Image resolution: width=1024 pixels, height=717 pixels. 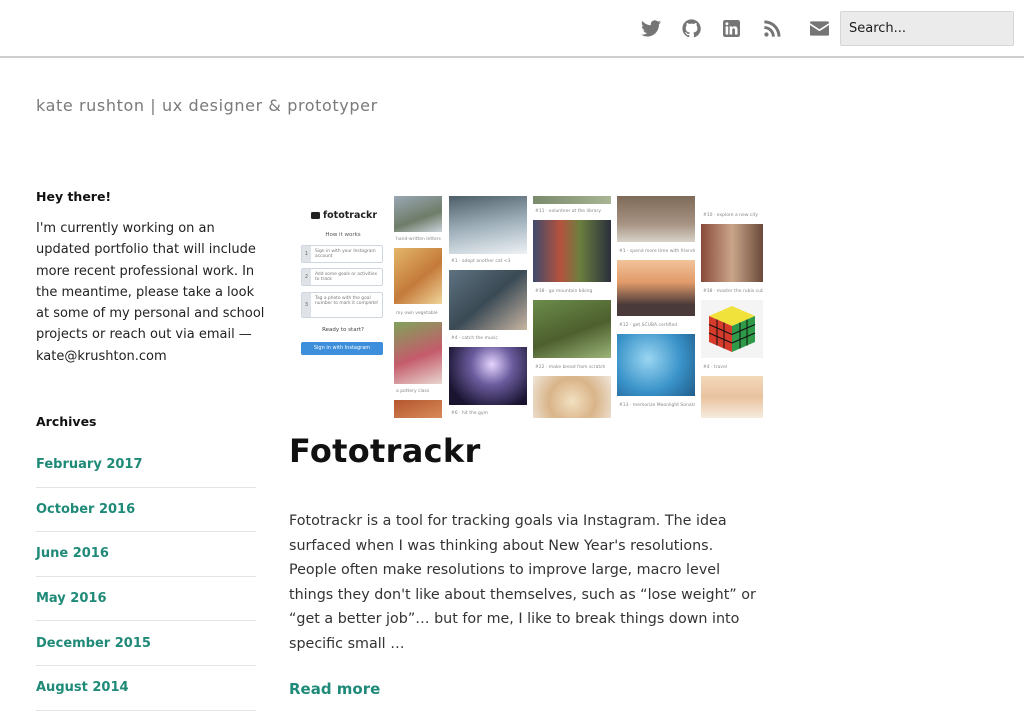 I want to click on photo-caption: #6 · hit the gym, so click(x=488, y=413).